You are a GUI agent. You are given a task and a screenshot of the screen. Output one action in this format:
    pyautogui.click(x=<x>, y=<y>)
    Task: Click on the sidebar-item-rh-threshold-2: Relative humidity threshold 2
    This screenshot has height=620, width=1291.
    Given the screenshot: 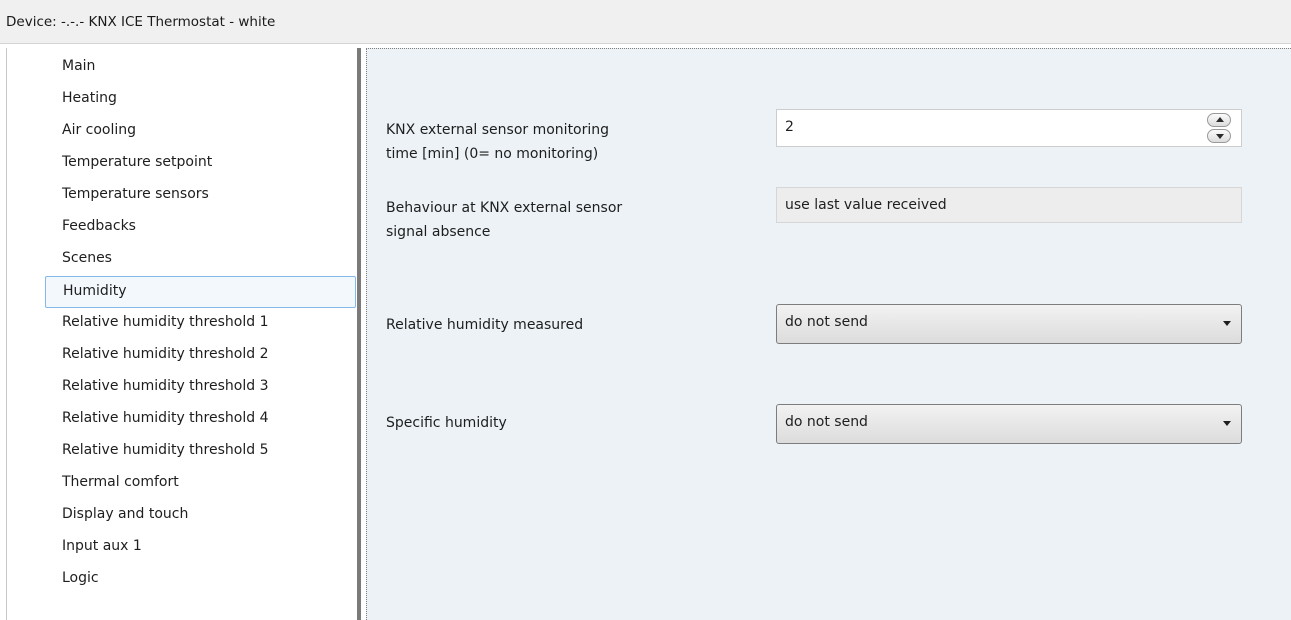 What is the action you would take?
    pyautogui.click(x=181, y=356)
    